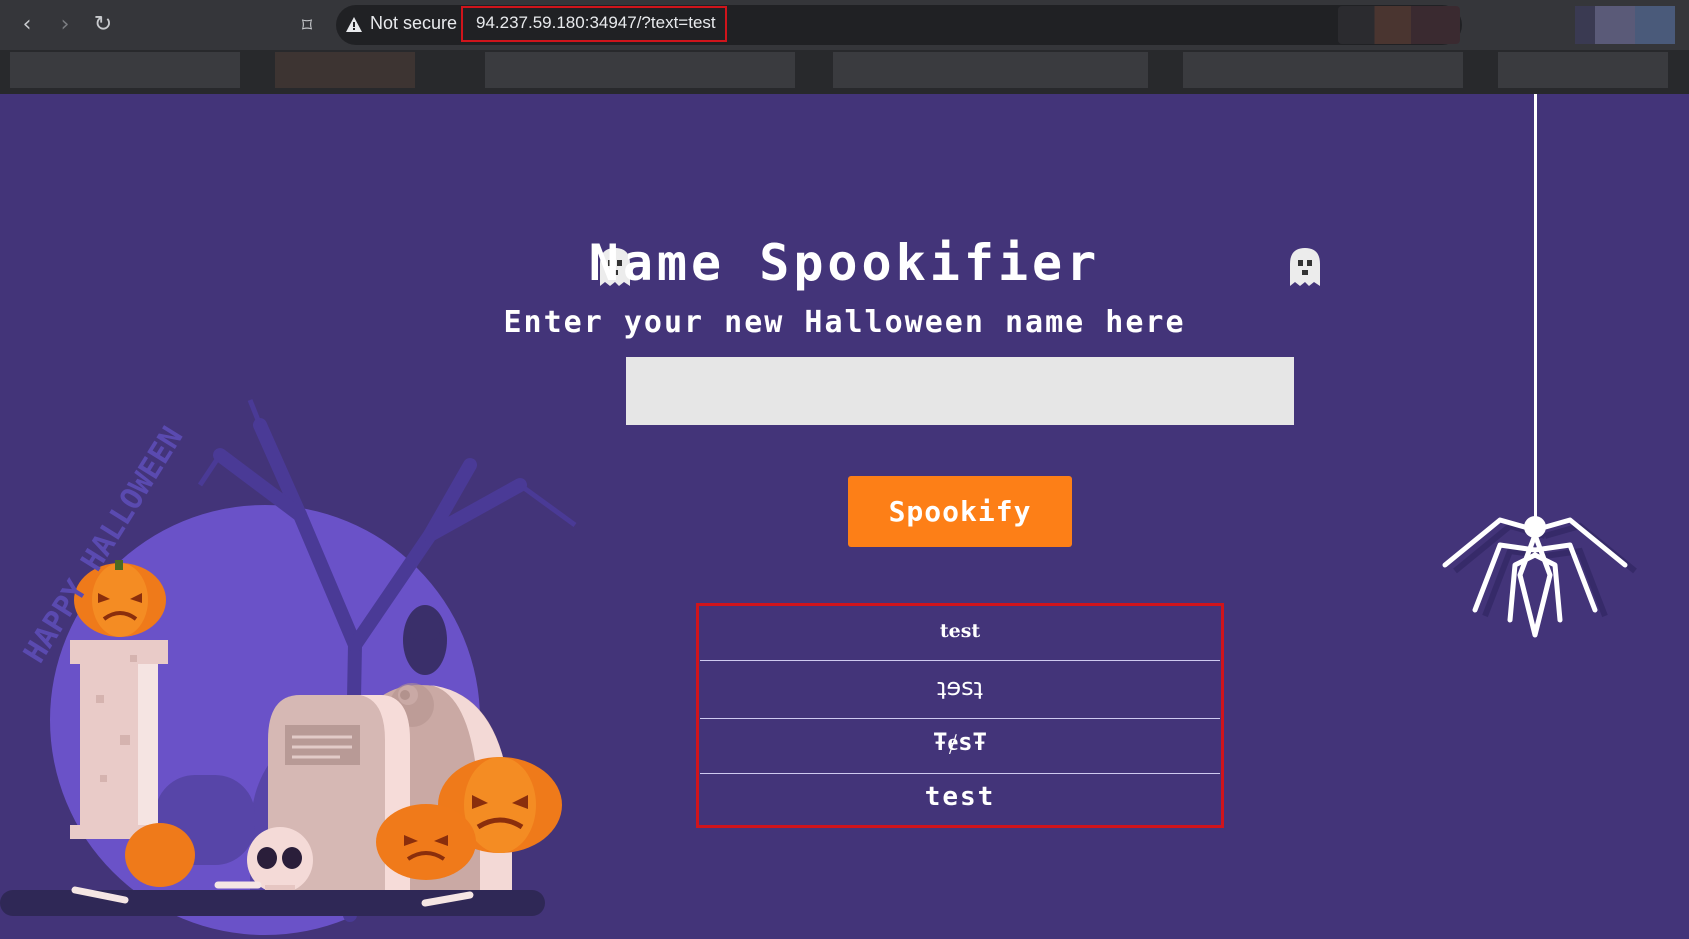  What do you see at coordinates (307, 25) in the screenshot?
I see `bookmark-icon: ⌑` at bounding box center [307, 25].